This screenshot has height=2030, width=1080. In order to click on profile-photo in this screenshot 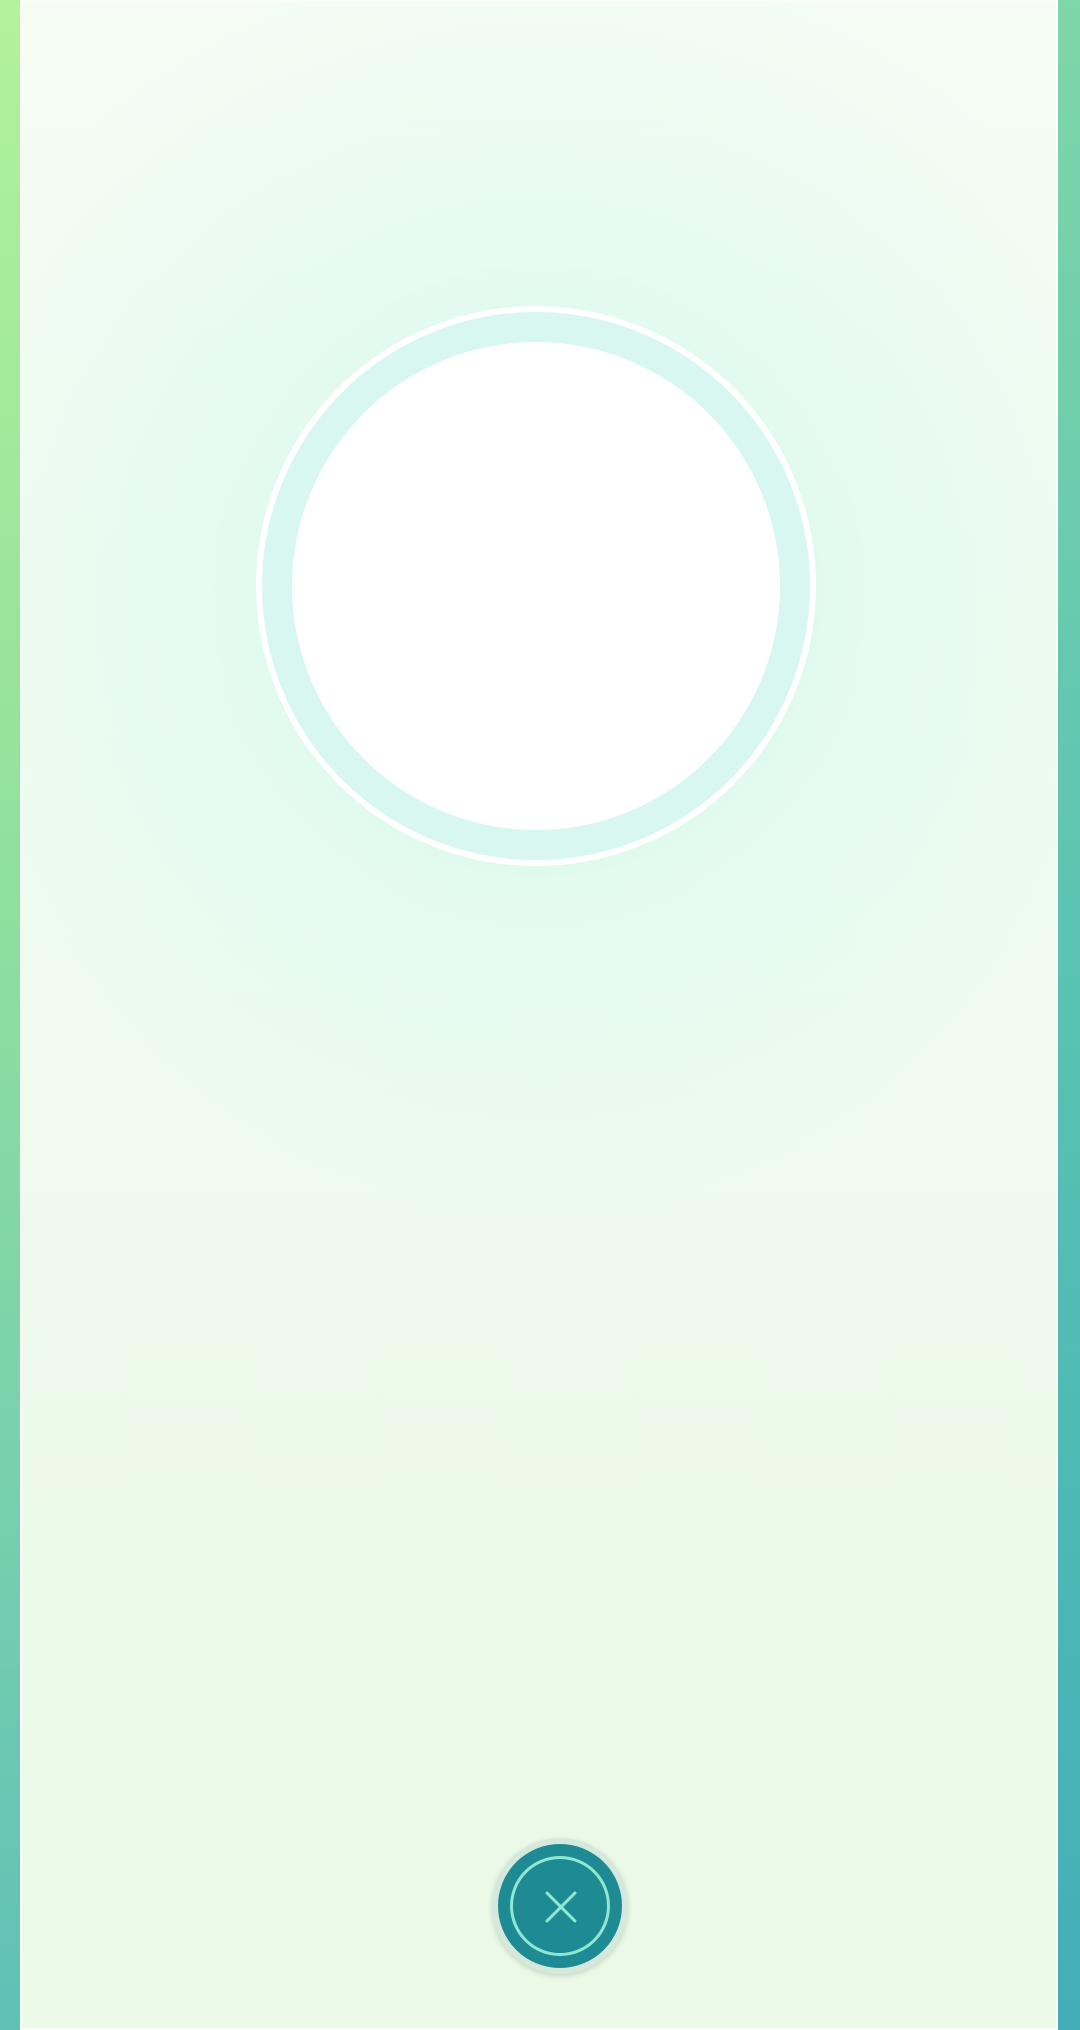, I will do `click(536, 586)`.